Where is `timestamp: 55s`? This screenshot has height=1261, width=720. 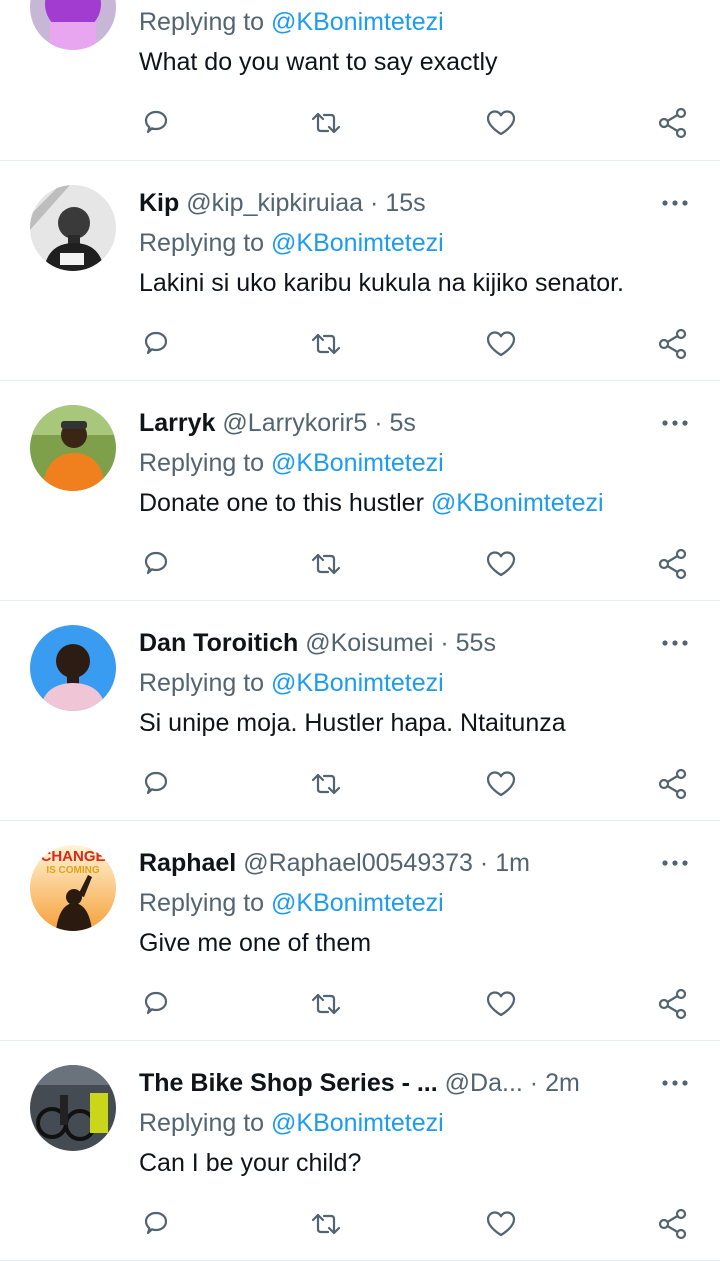
timestamp: 55s is located at coordinates (476, 643).